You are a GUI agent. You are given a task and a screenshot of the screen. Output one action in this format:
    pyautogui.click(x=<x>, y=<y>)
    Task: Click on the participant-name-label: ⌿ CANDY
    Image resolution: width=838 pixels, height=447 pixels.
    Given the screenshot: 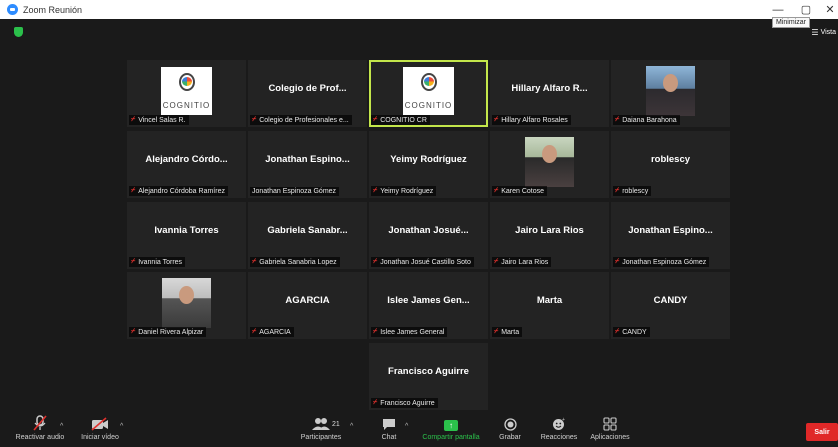 What is the action you would take?
    pyautogui.click(x=631, y=332)
    